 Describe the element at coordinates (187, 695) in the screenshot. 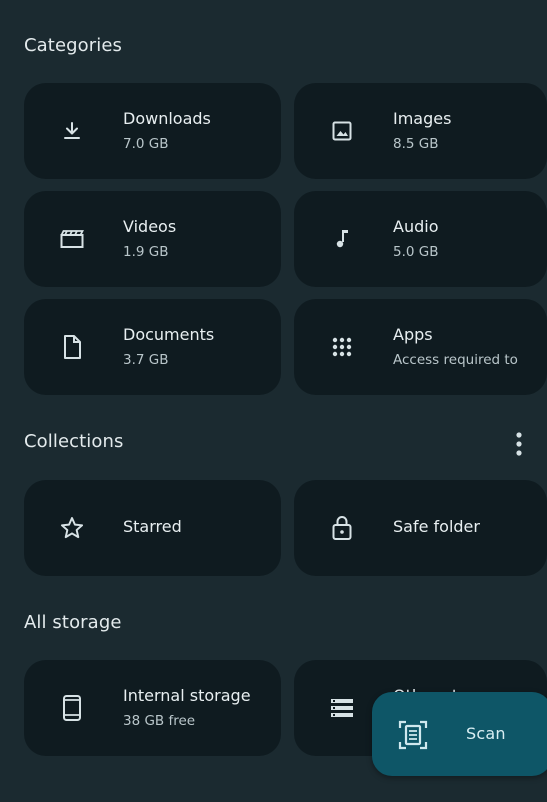

I see `storage-label: Internal storage` at that location.